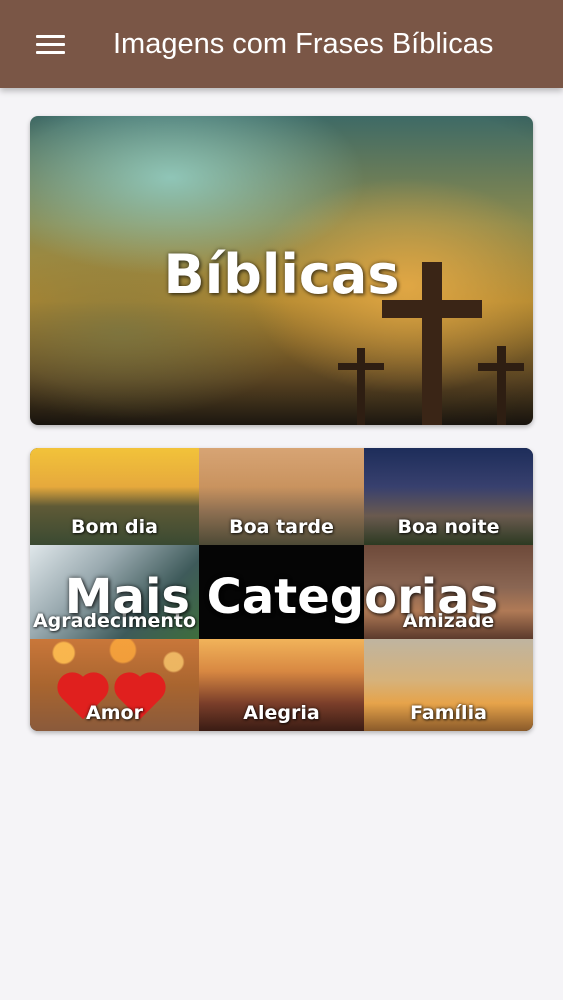  I want to click on category-tile-boa-tarde: Boa tarde, so click(281, 496).